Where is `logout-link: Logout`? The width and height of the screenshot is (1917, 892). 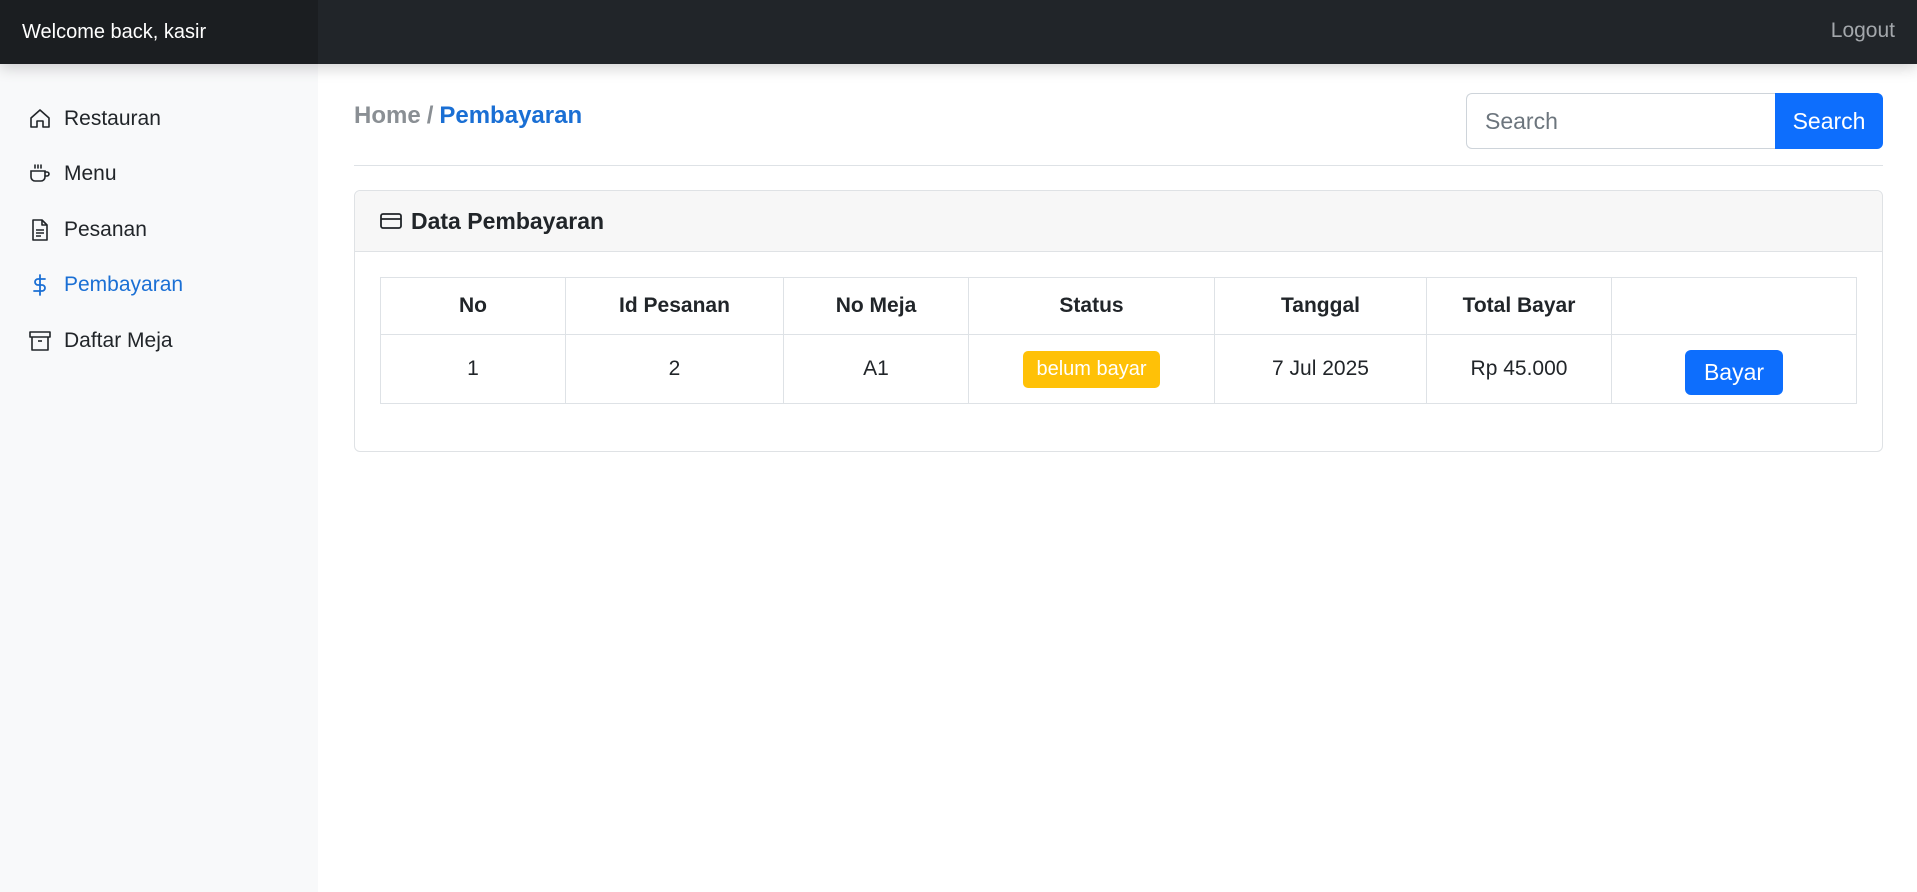 logout-link: Logout is located at coordinates (1863, 32).